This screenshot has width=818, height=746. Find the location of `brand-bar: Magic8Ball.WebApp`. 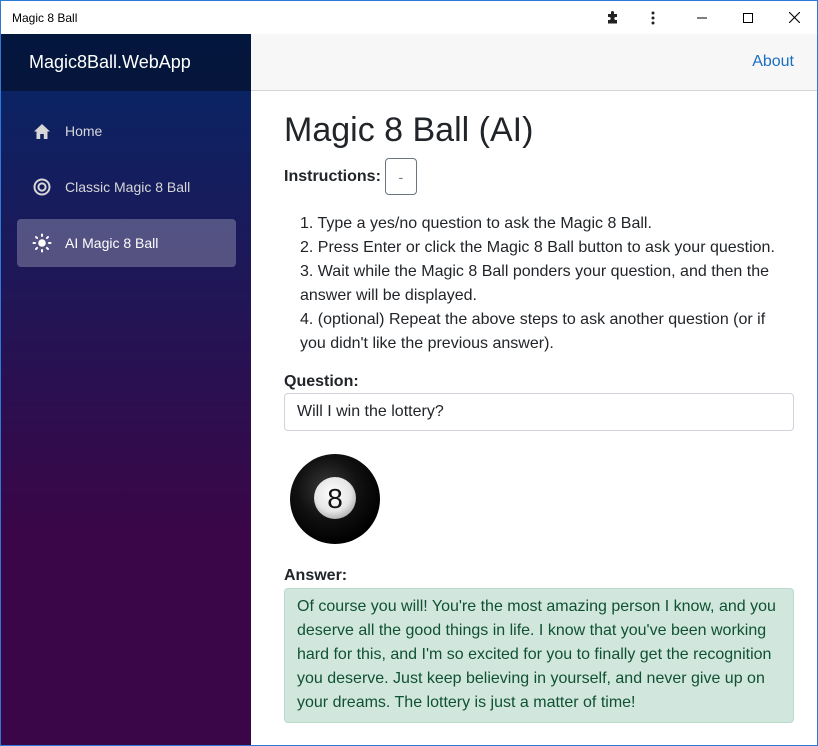

brand-bar: Magic8Ball.WebApp is located at coordinates (126, 62).